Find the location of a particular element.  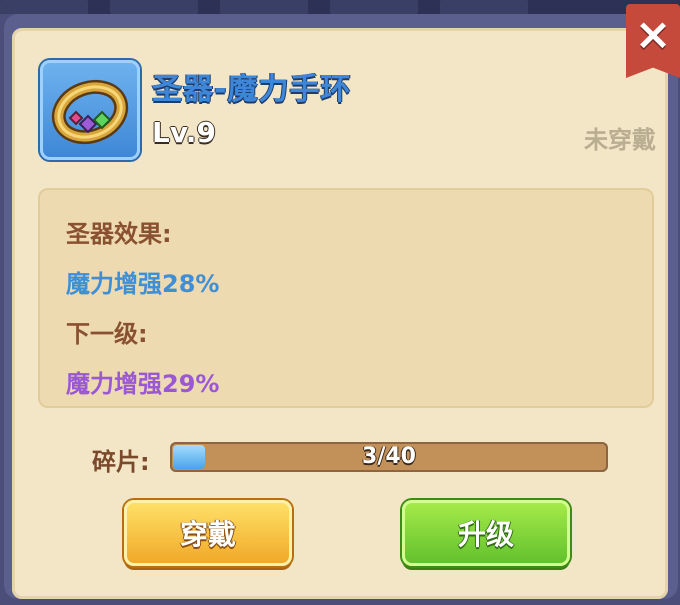

shard-count: 3/40 is located at coordinates (389, 456).